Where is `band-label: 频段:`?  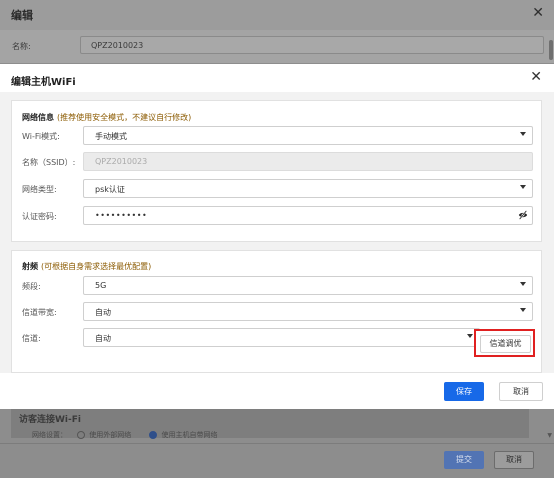 band-label: 频段: is located at coordinates (31, 286).